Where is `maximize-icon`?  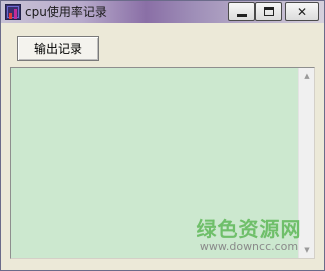 maximize-icon is located at coordinates (268, 11).